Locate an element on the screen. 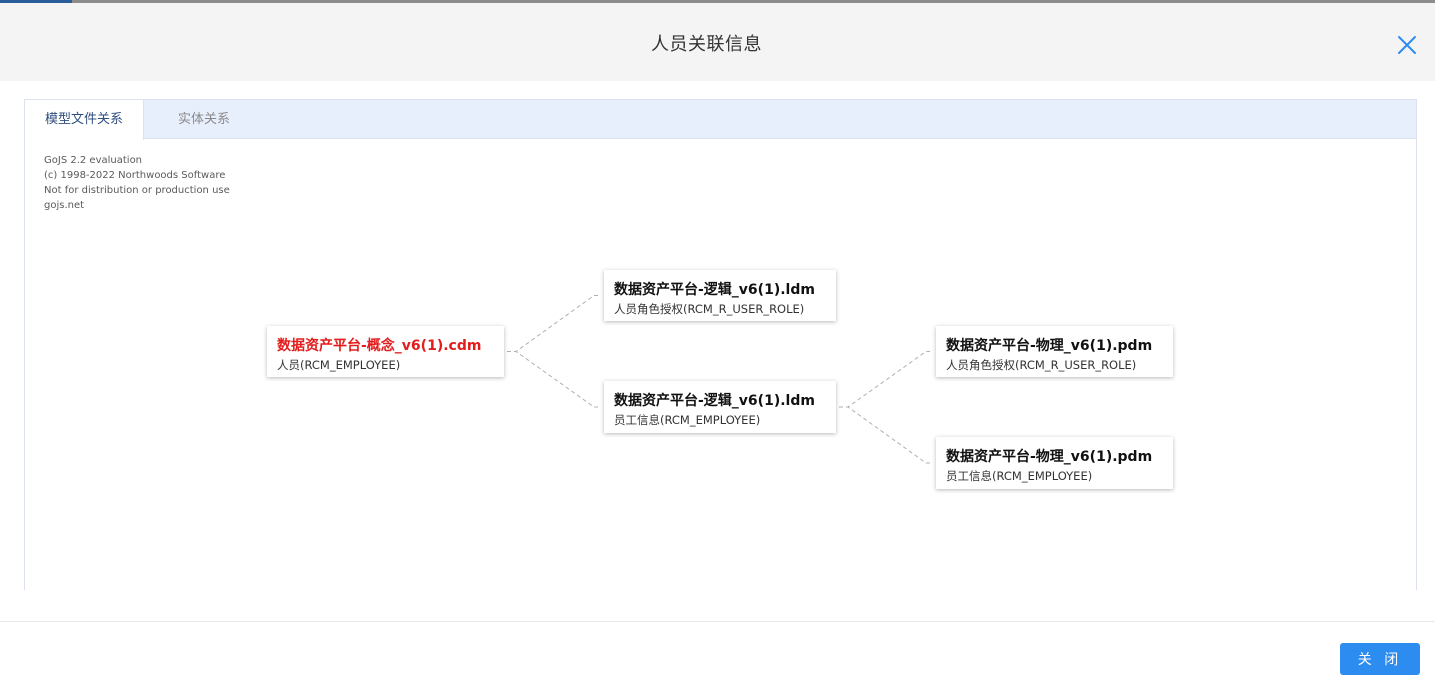 The width and height of the screenshot is (1435, 689). modal-header: 人员关联信息 is located at coordinates (717, 42).